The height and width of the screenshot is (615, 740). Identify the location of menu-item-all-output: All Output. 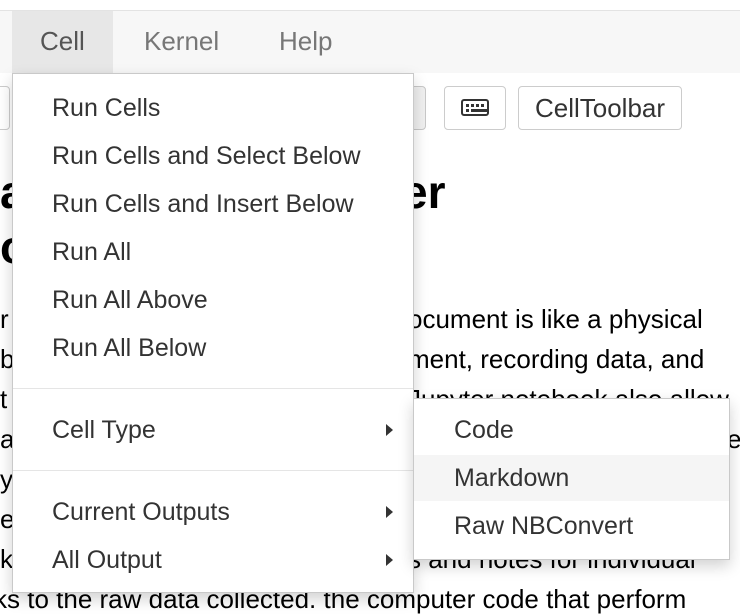
(213, 560).